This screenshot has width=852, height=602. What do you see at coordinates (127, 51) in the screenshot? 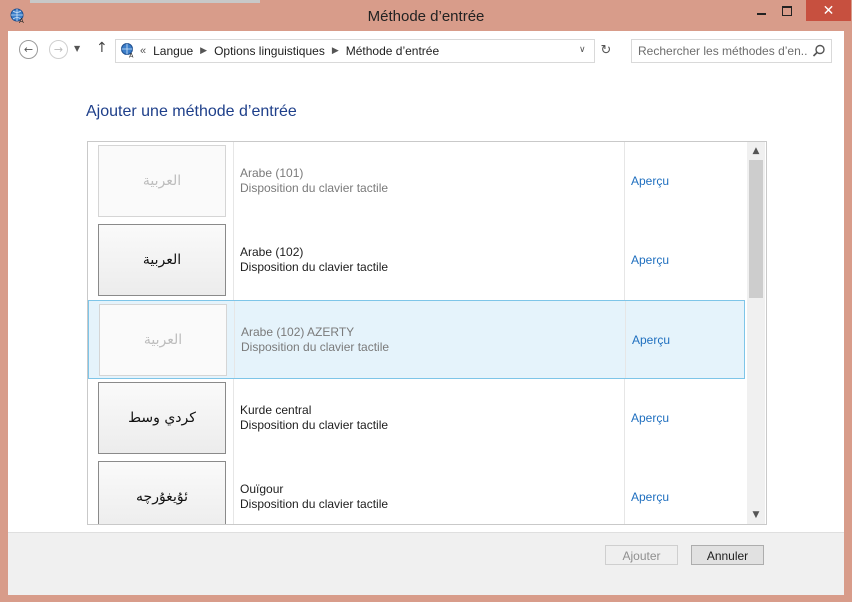
I see `language-globe-icon: A` at bounding box center [127, 51].